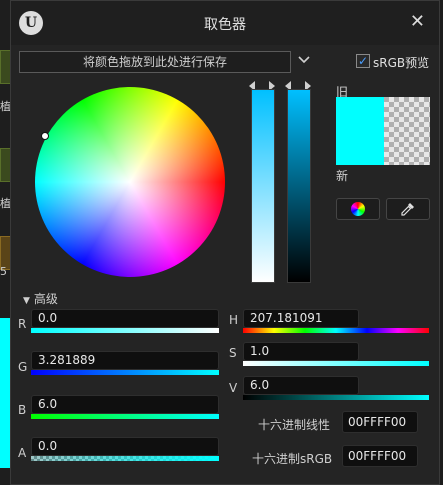  Describe the element at coordinates (125, 404) in the screenshot. I see `b-input: 6.0` at that location.